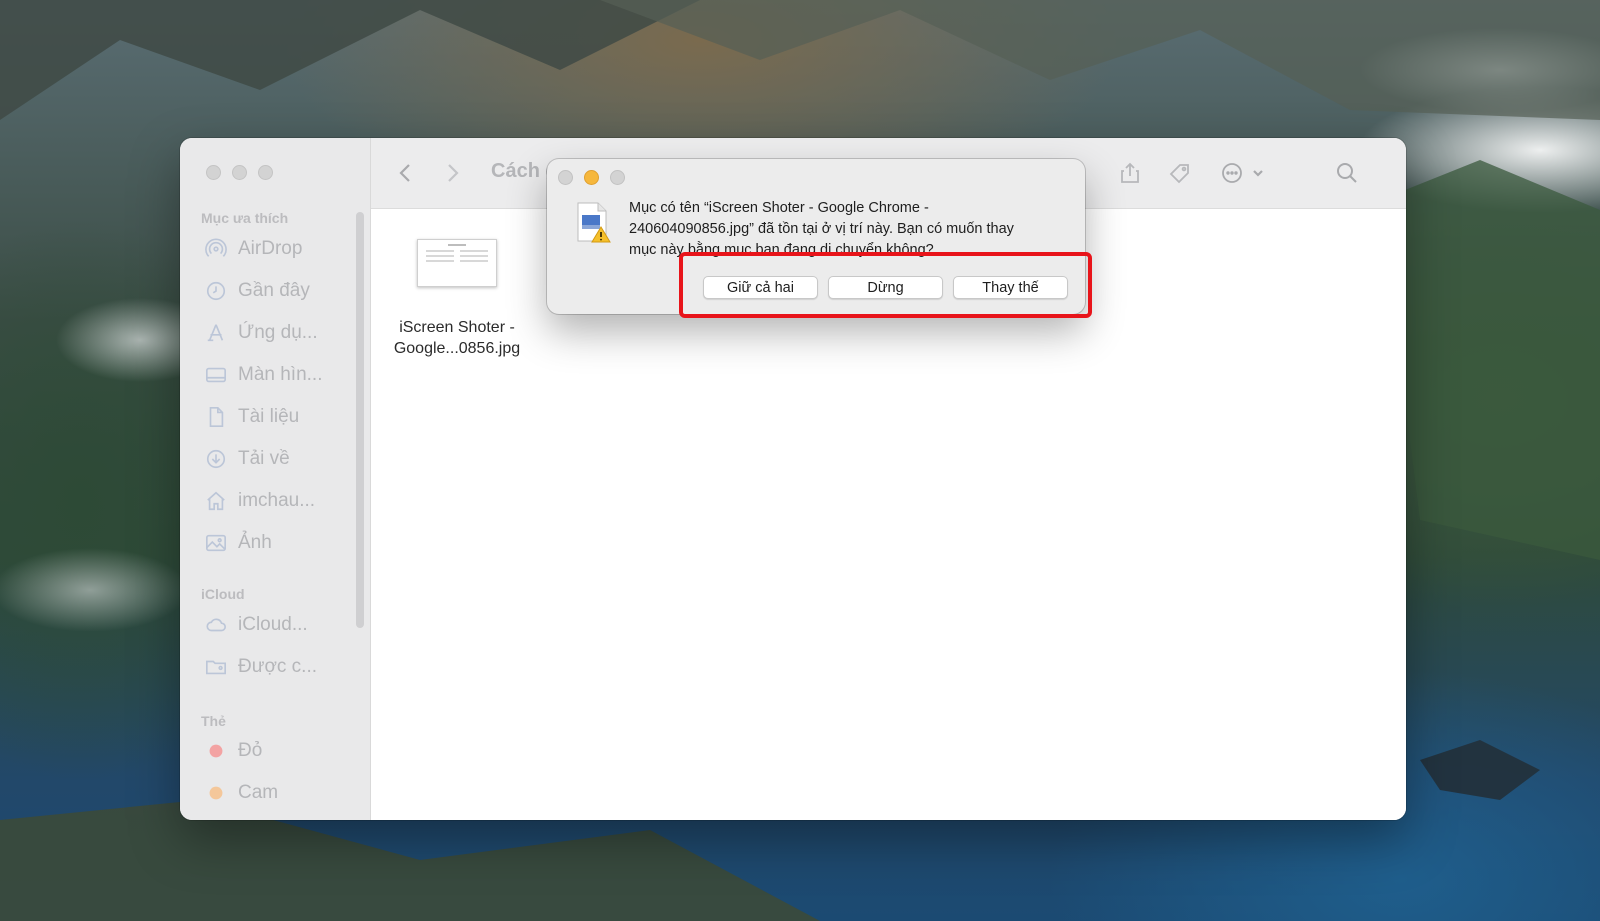  What do you see at coordinates (457, 263) in the screenshot?
I see `file-thumbnail` at bounding box center [457, 263].